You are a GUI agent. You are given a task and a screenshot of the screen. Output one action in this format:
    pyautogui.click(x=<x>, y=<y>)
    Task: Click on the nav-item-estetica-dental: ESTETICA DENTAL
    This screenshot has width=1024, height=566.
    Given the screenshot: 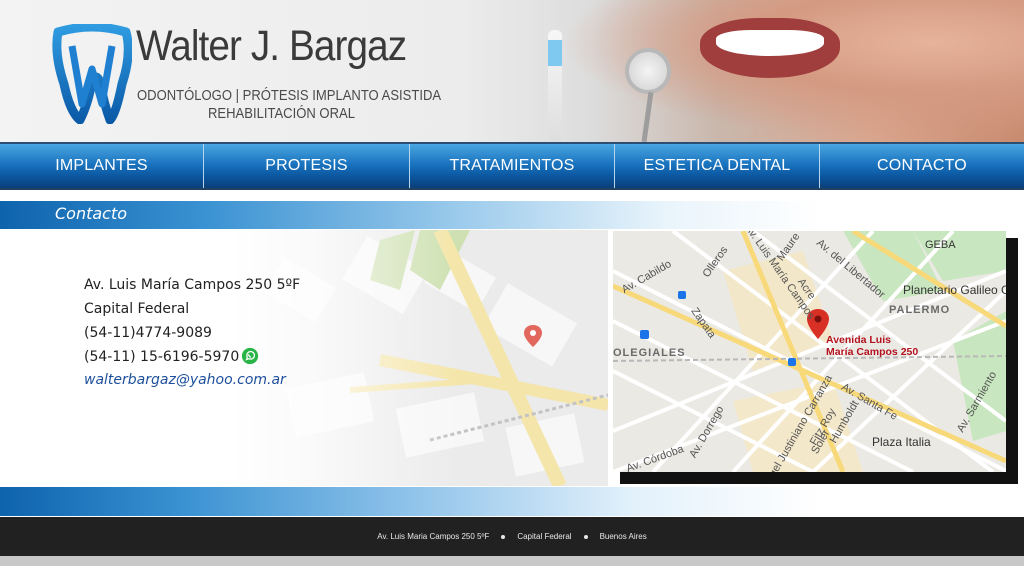 What is the action you would take?
    pyautogui.click(x=717, y=166)
    